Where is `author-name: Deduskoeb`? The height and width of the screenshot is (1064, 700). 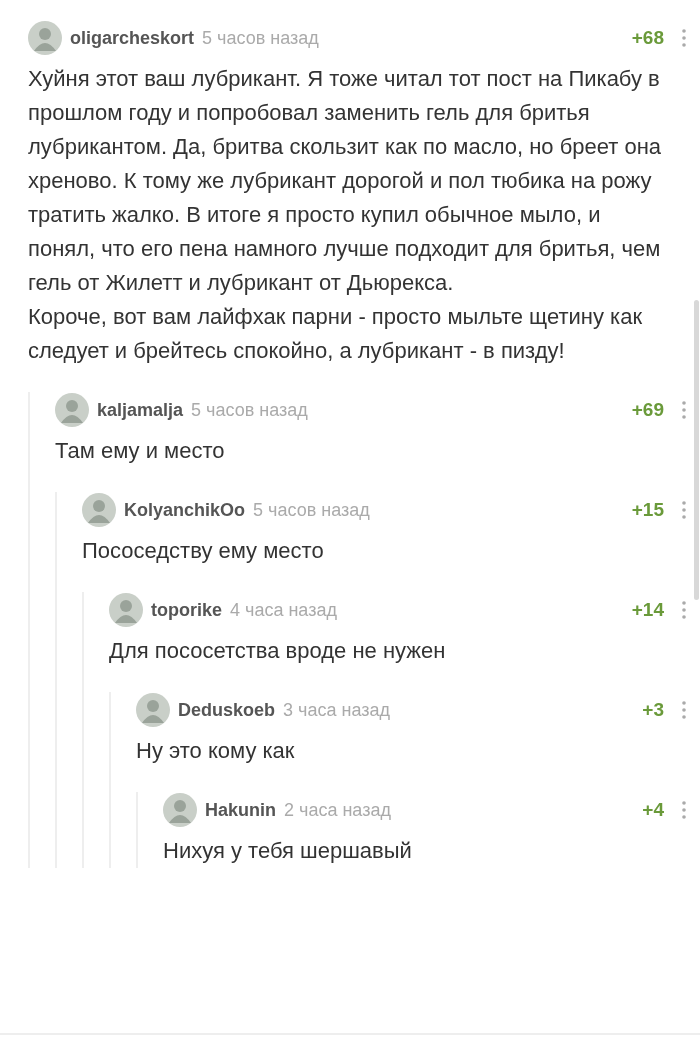
author-name: Deduskoeb is located at coordinates (227, 710).